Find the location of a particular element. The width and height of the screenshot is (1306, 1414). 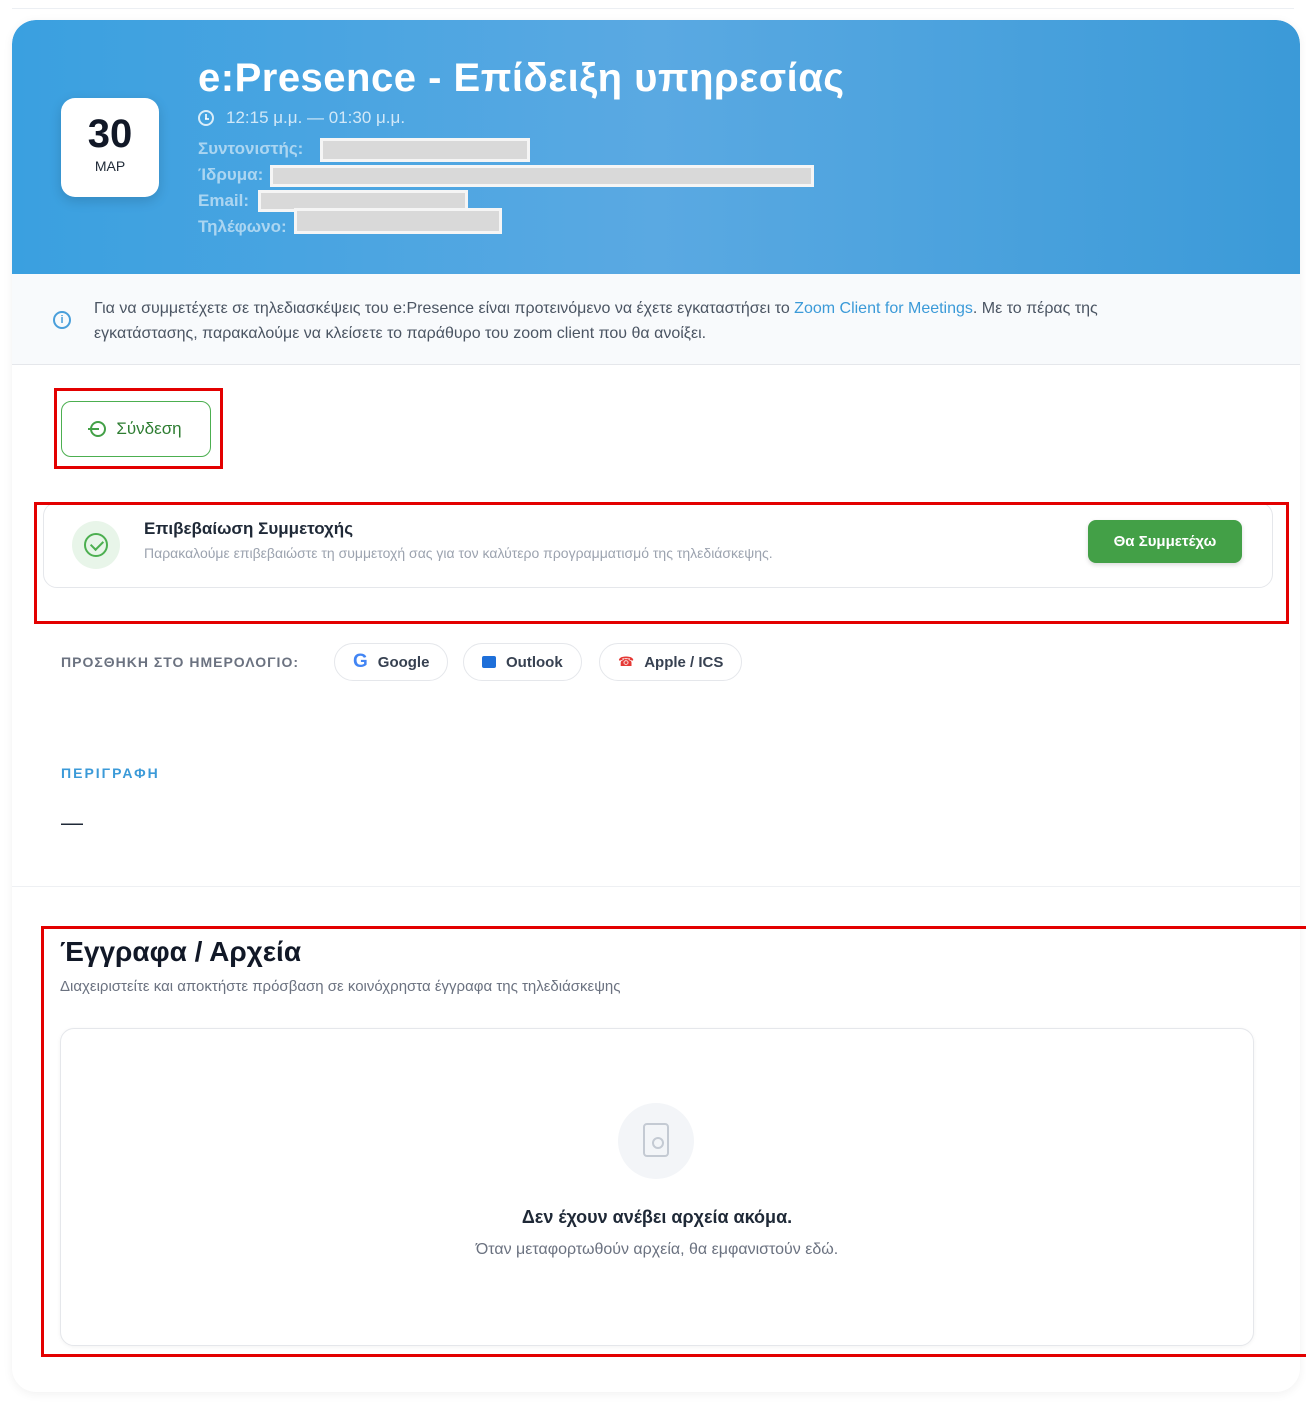

documents-title: Έγγραφα / Αρχεία is located at coordinates (181, 951).